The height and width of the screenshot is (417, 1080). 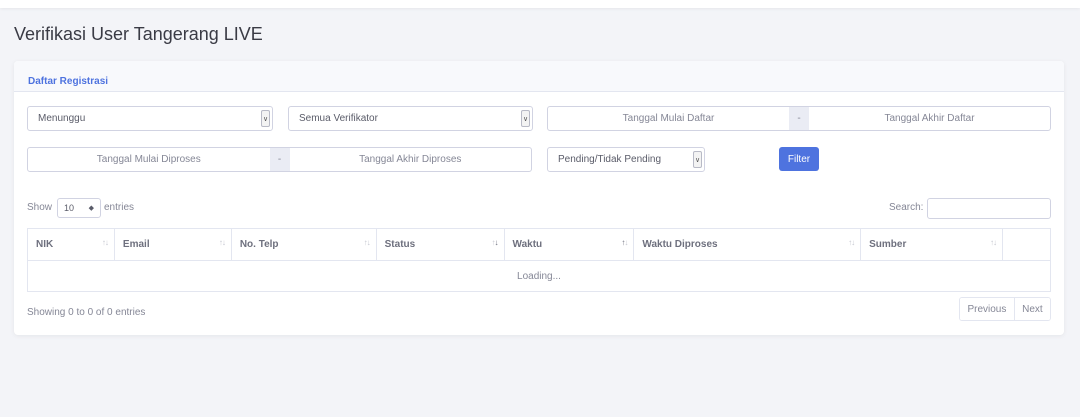 What do you see at coordinates (138, 34) in the screenshot?
I see `page-title: Verifikasi User Tangerang LIVE` at bounding box center [138, 34].